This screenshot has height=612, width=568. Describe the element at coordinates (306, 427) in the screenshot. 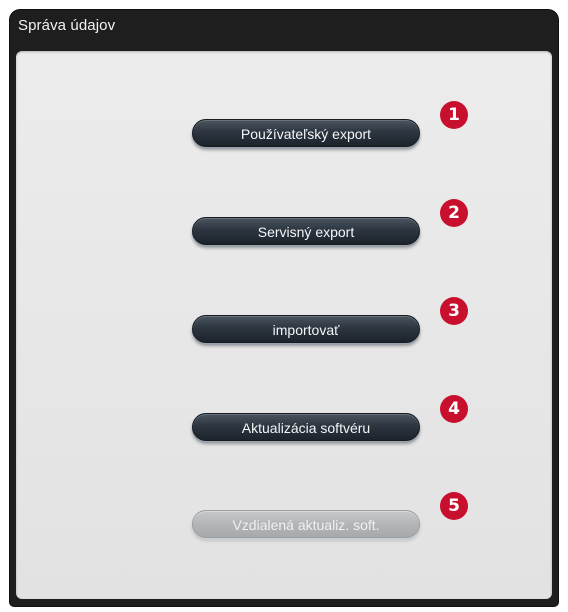

I see `software-update-button: Aktualizácia softvéru` at that location.